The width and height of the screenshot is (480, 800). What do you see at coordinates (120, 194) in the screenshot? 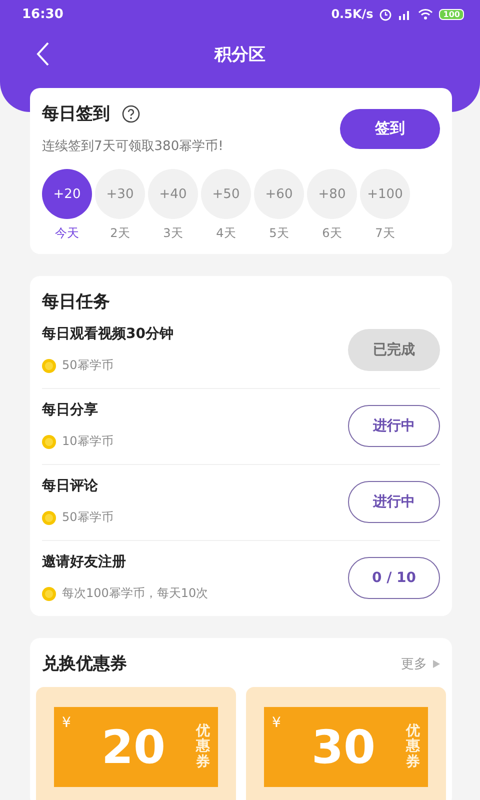
I see `day-reward: +30` at bounding box center [120, 194].